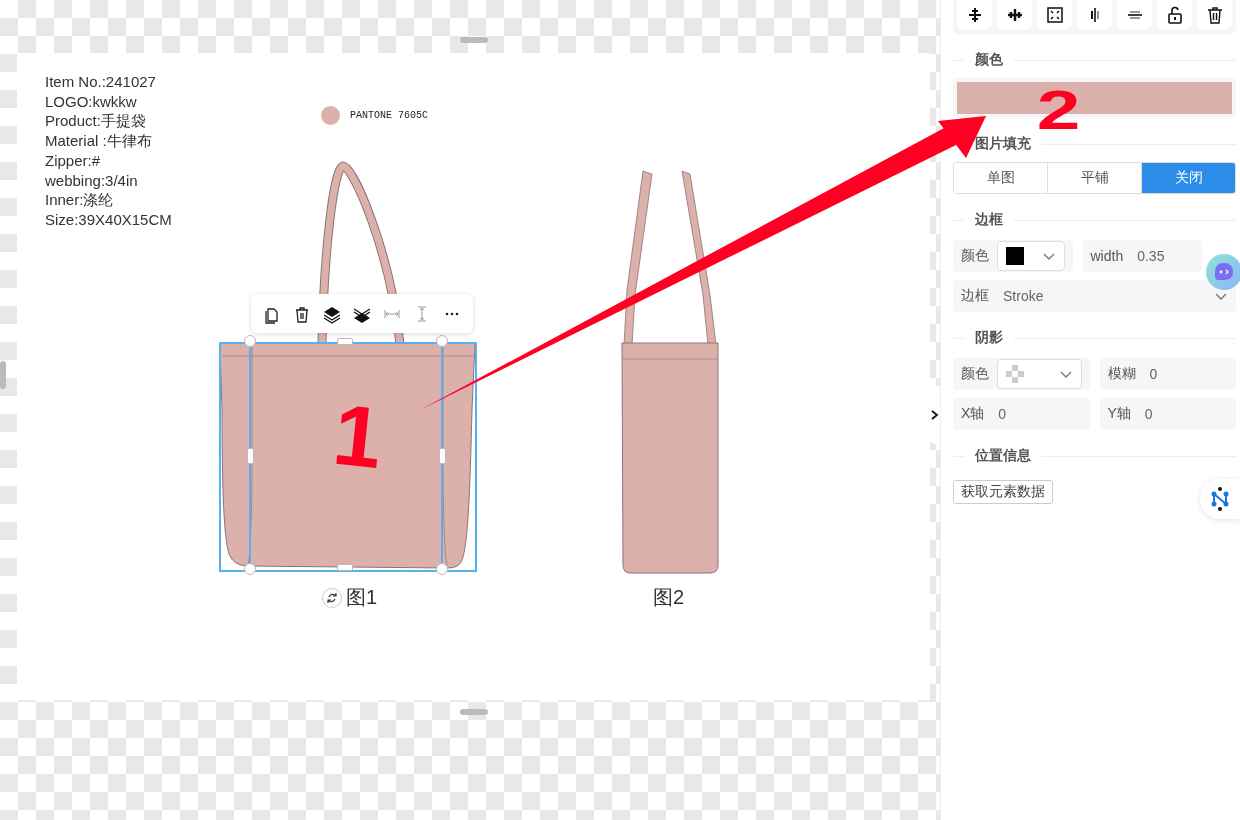  I want to click on fit-frame-icon, so click(1054, 15).